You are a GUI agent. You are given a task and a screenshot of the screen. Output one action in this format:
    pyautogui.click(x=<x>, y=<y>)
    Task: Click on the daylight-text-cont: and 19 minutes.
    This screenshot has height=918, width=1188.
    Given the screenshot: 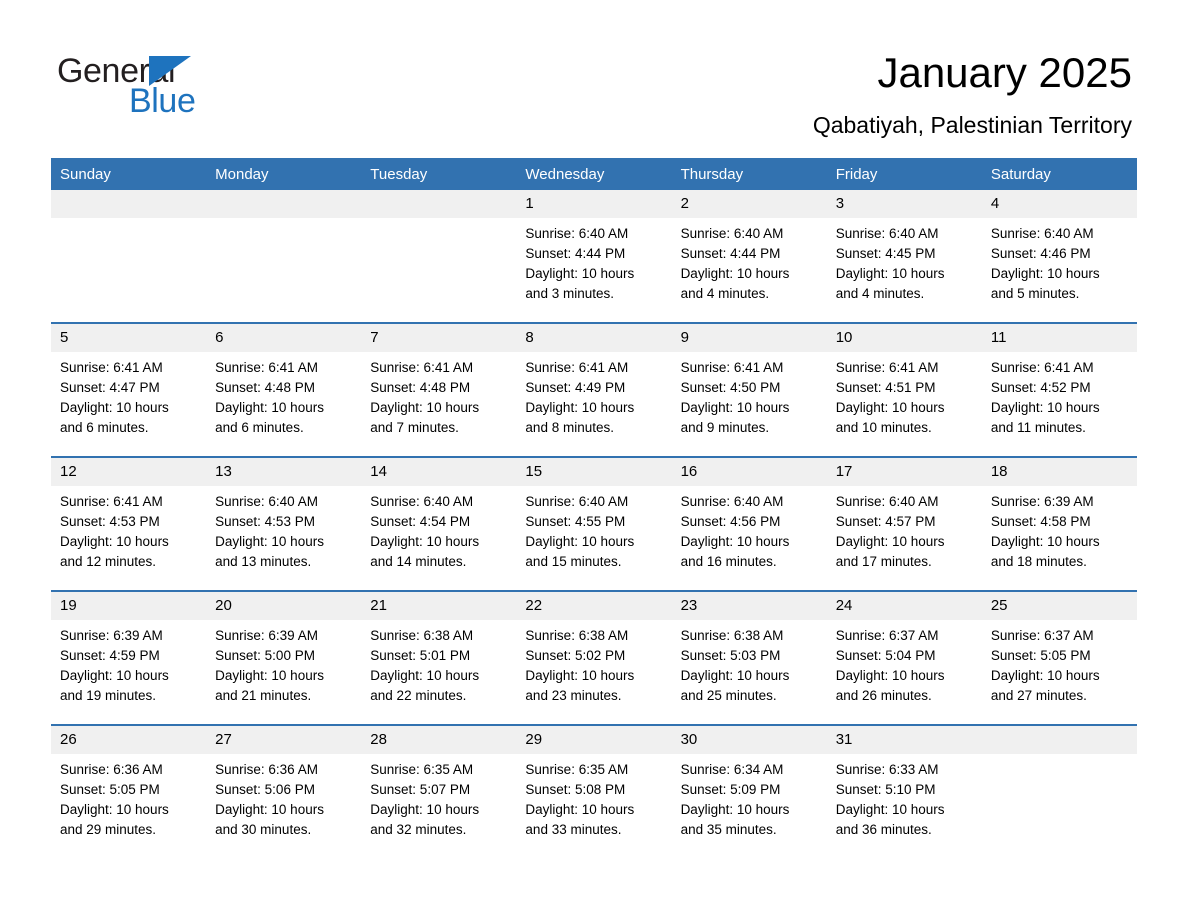 What is the action you would take?
    pyautogui.click(x=108, y=695)
    